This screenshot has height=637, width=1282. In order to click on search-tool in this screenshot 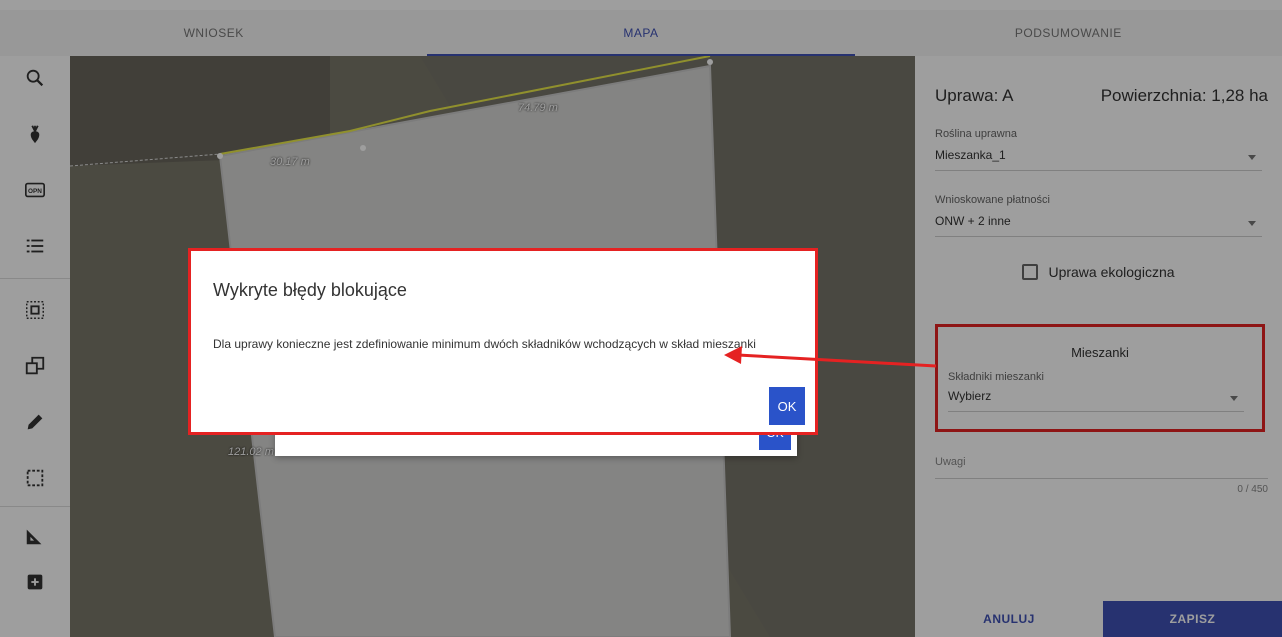, I will do `click(35, 78)`.